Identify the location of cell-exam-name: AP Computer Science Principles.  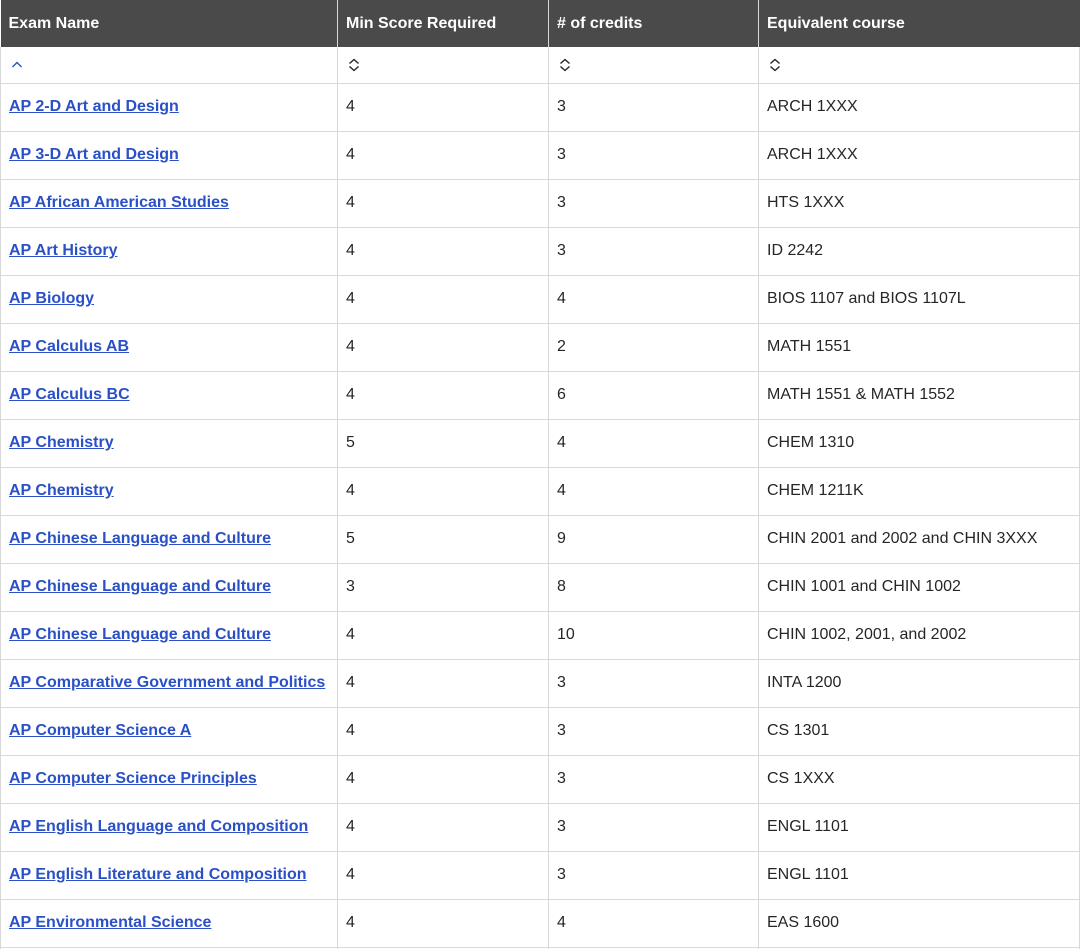
(169, 779).